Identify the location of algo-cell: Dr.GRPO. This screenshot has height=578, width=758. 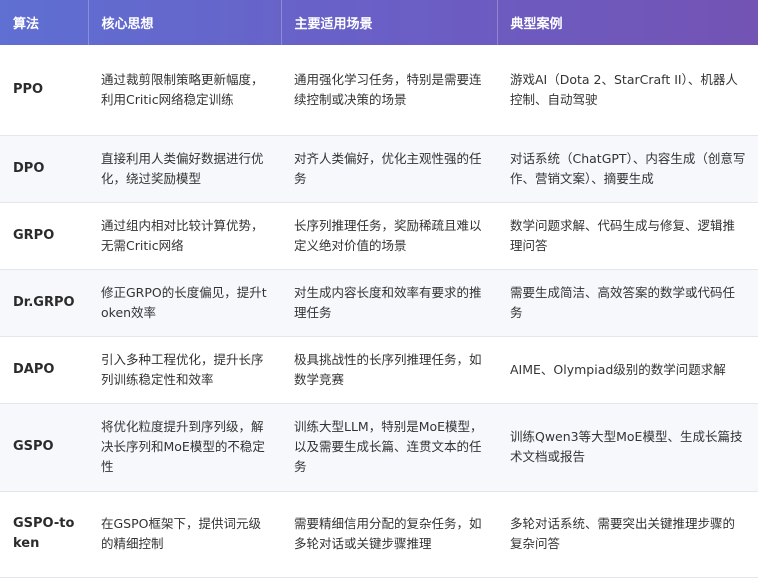
(44, 303).